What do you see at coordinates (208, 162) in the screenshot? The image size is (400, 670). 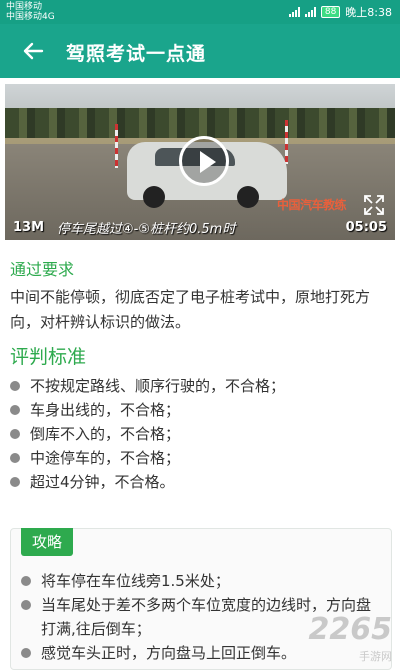 I see `play-icon` at bounding box center [208, 162].